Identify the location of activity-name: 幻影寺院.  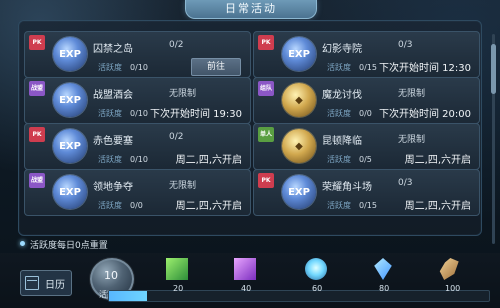
(342, 49).